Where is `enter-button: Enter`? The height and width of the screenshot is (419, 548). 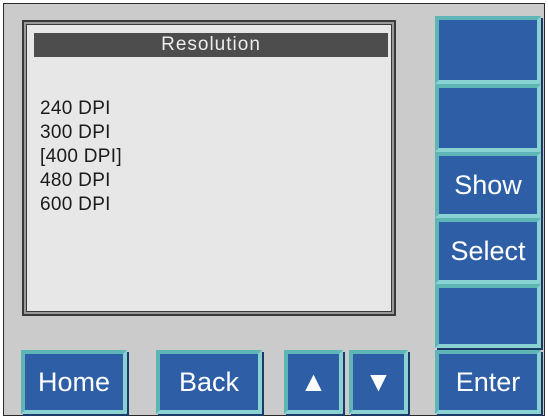 enter-button: Enter is located at coordinates (488, 382).